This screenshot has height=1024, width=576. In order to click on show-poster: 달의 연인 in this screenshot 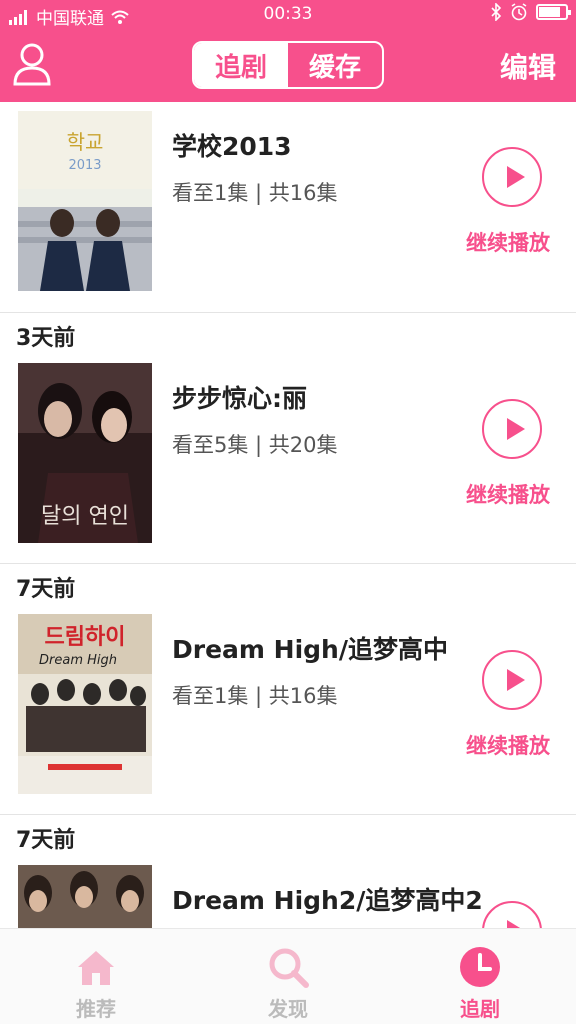, I will do `click(85, 453)`.